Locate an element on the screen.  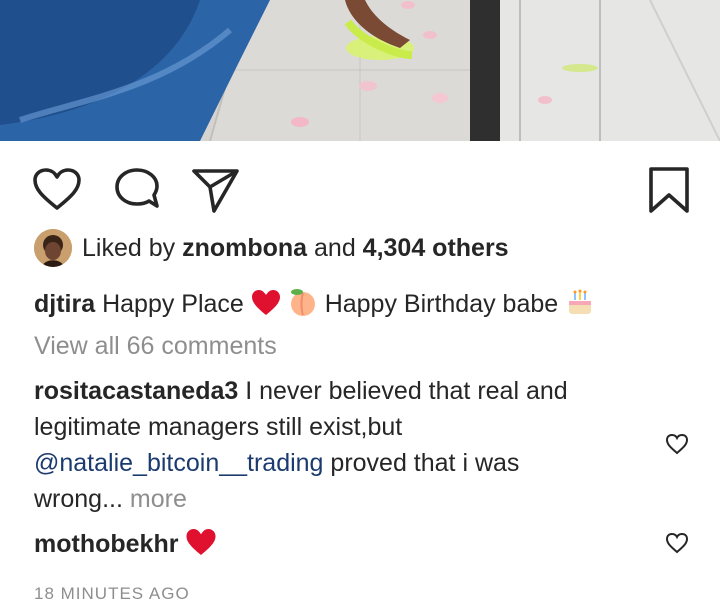
comment-1-line-2: legitimate managers still exist,but is located at coordinates (218, 427).